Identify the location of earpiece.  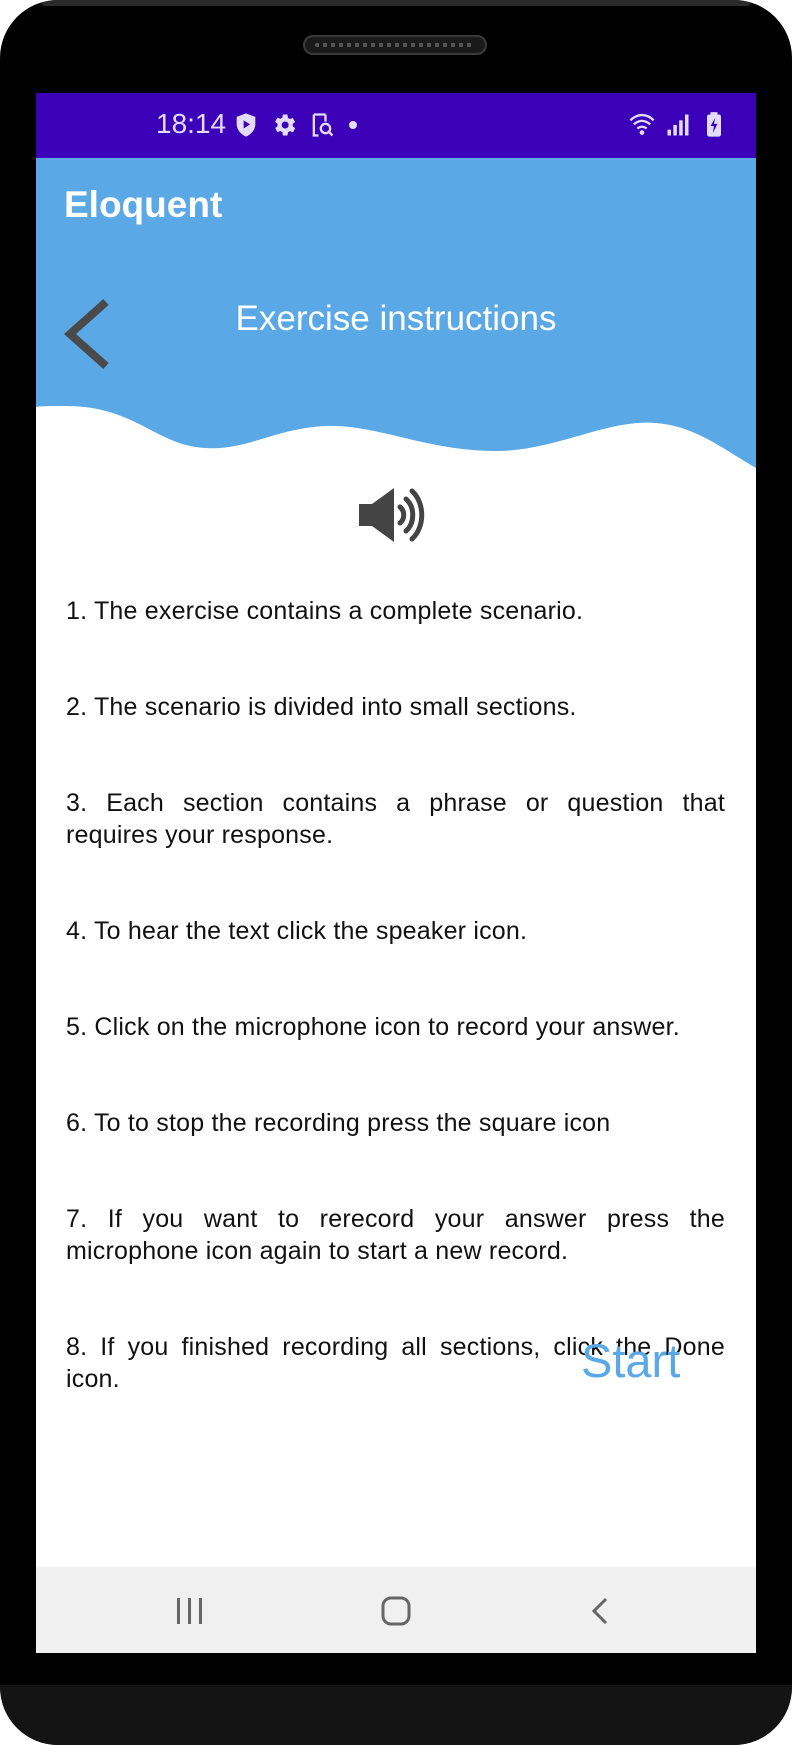
(395, 45).